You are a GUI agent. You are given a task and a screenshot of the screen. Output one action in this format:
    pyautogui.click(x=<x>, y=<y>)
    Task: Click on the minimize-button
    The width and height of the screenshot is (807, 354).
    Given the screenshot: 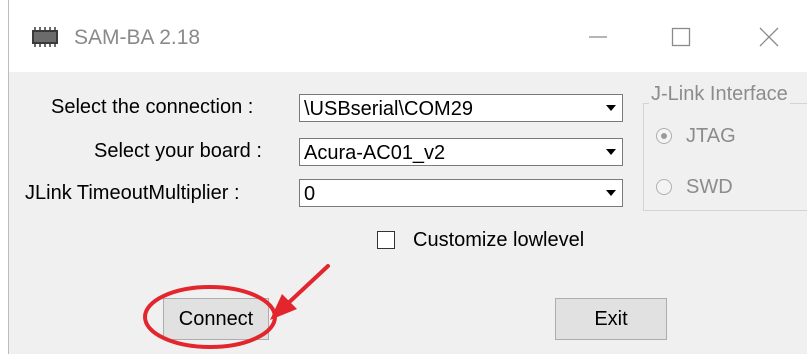 What is the action you would take?
    pyautogui.click(x=598, y=37)
    